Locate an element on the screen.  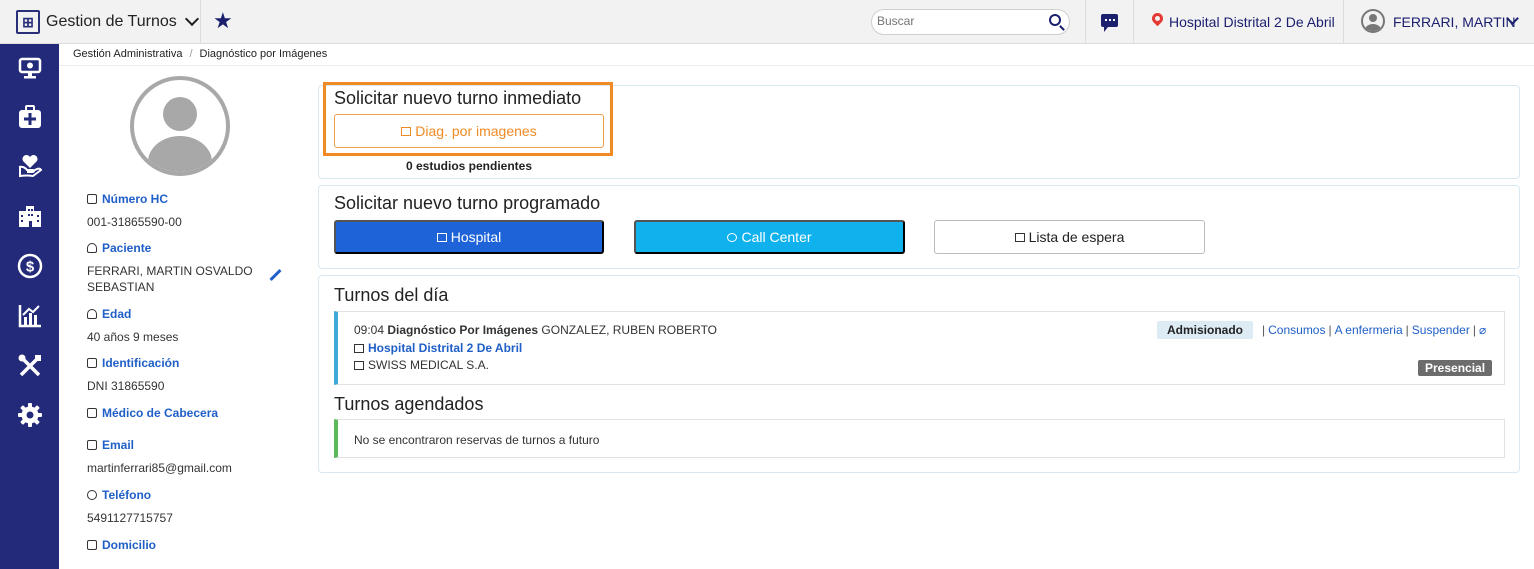
today-title: Turnos del día is located at coordinates (391, 295).